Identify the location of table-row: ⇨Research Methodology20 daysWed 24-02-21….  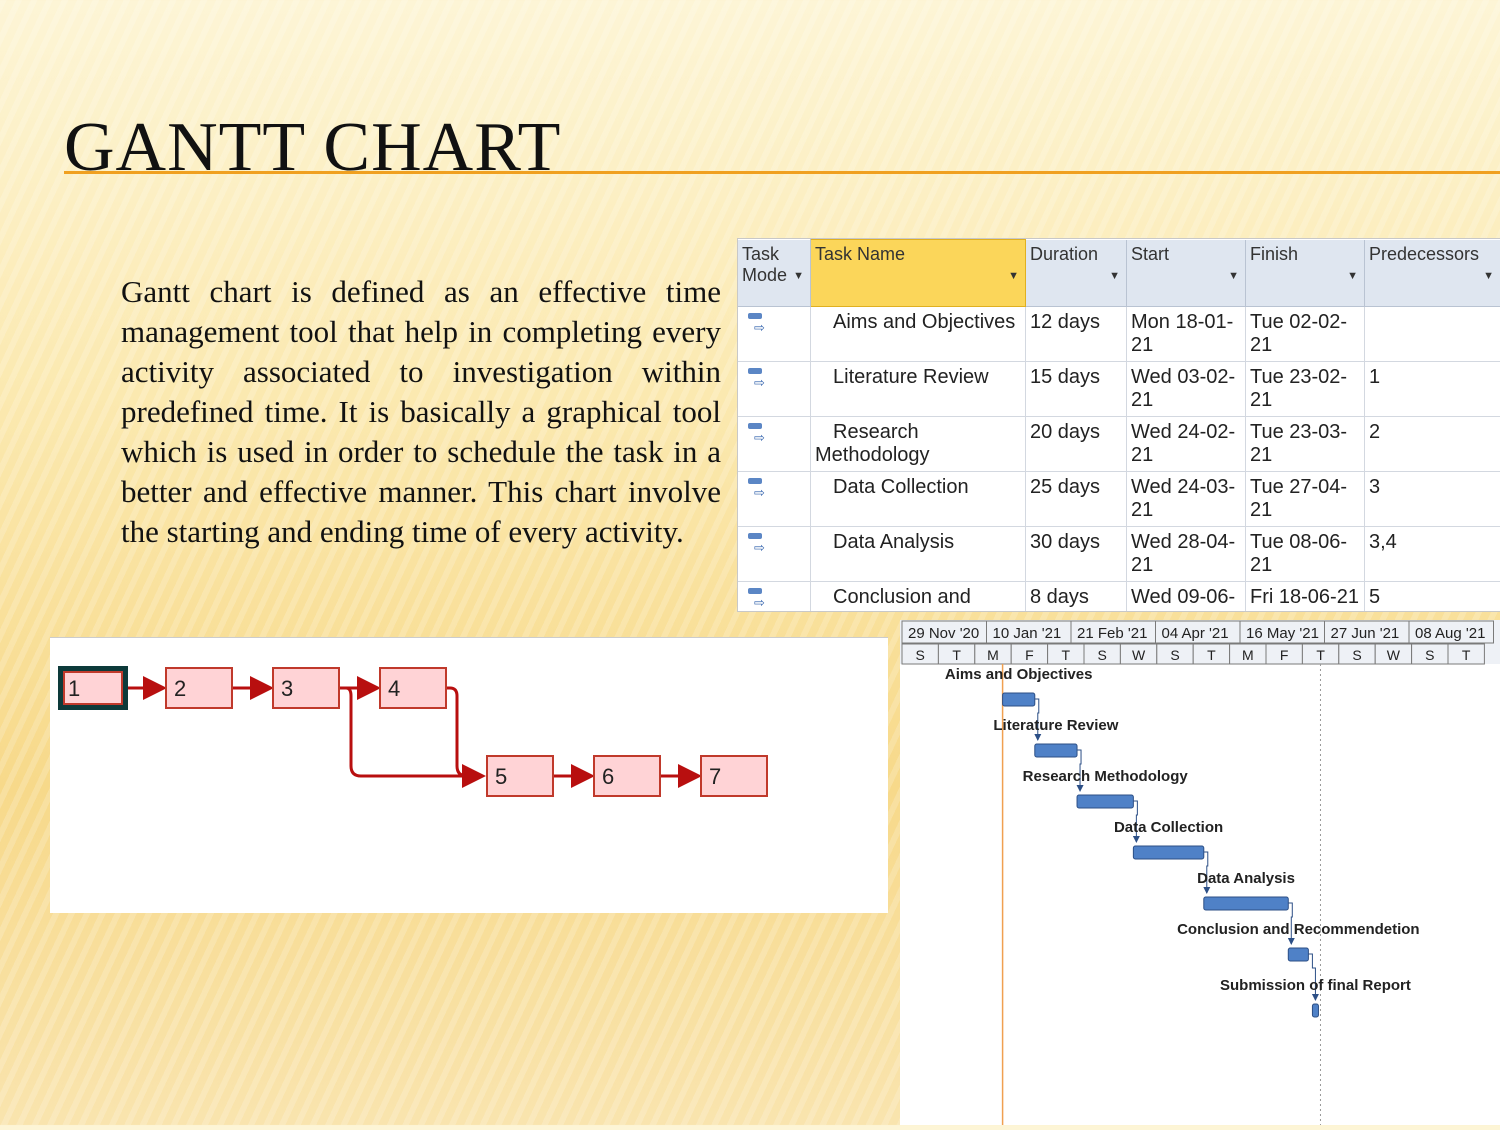
(1119, 444).